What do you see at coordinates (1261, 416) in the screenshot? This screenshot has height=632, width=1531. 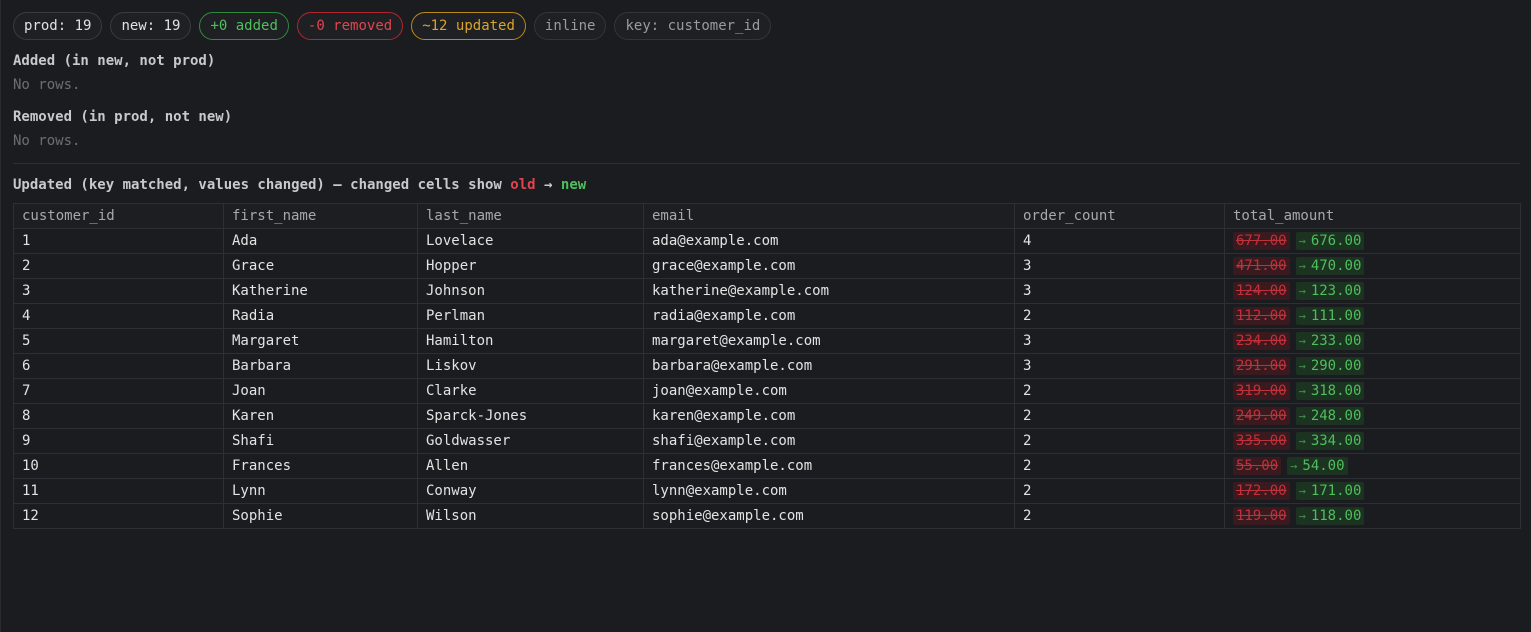 I see `old-value: 249.00` at bounding box center [1261, 416].